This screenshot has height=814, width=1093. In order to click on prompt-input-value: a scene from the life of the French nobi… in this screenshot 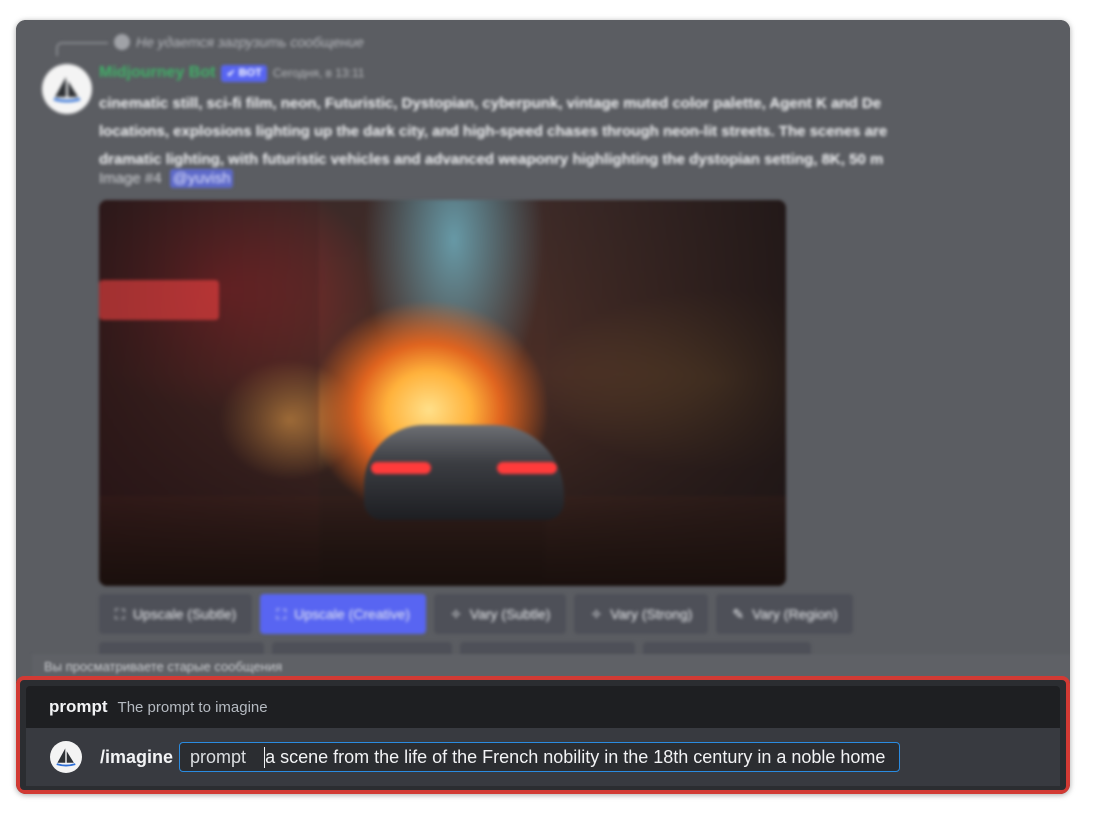, I will do `click(581, 757)`.